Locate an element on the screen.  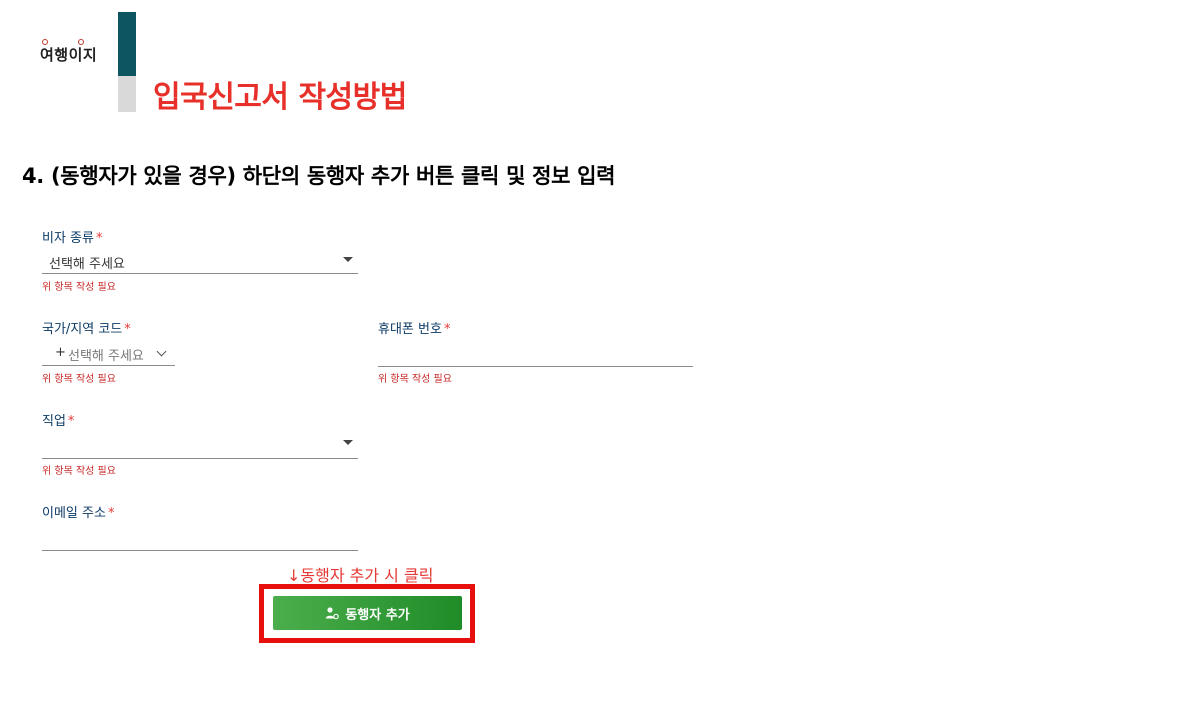
phone-label: 휴대폰 번호 * is located at coordinates (414, 329).